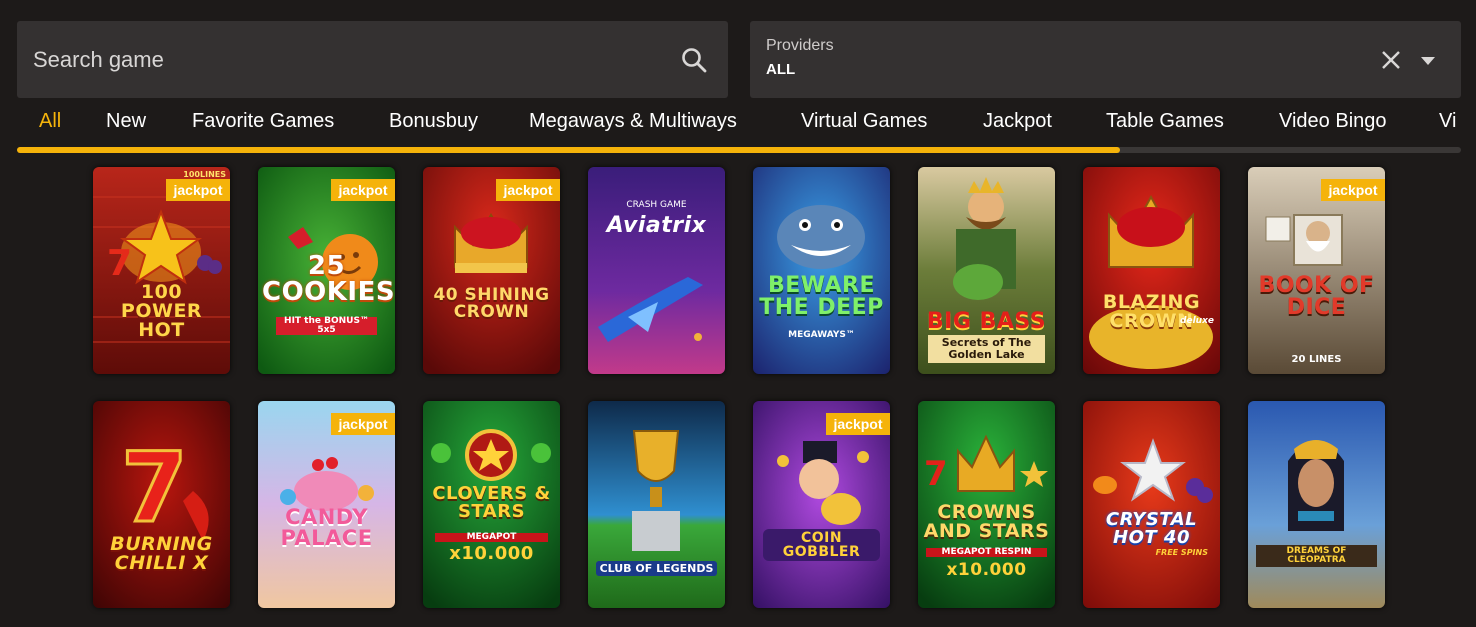 This screenshot has height=627, width=1476. Describe the element at coordinates (1447, 121) in the screenshot. I see `tab-partial: Vi` at that location.